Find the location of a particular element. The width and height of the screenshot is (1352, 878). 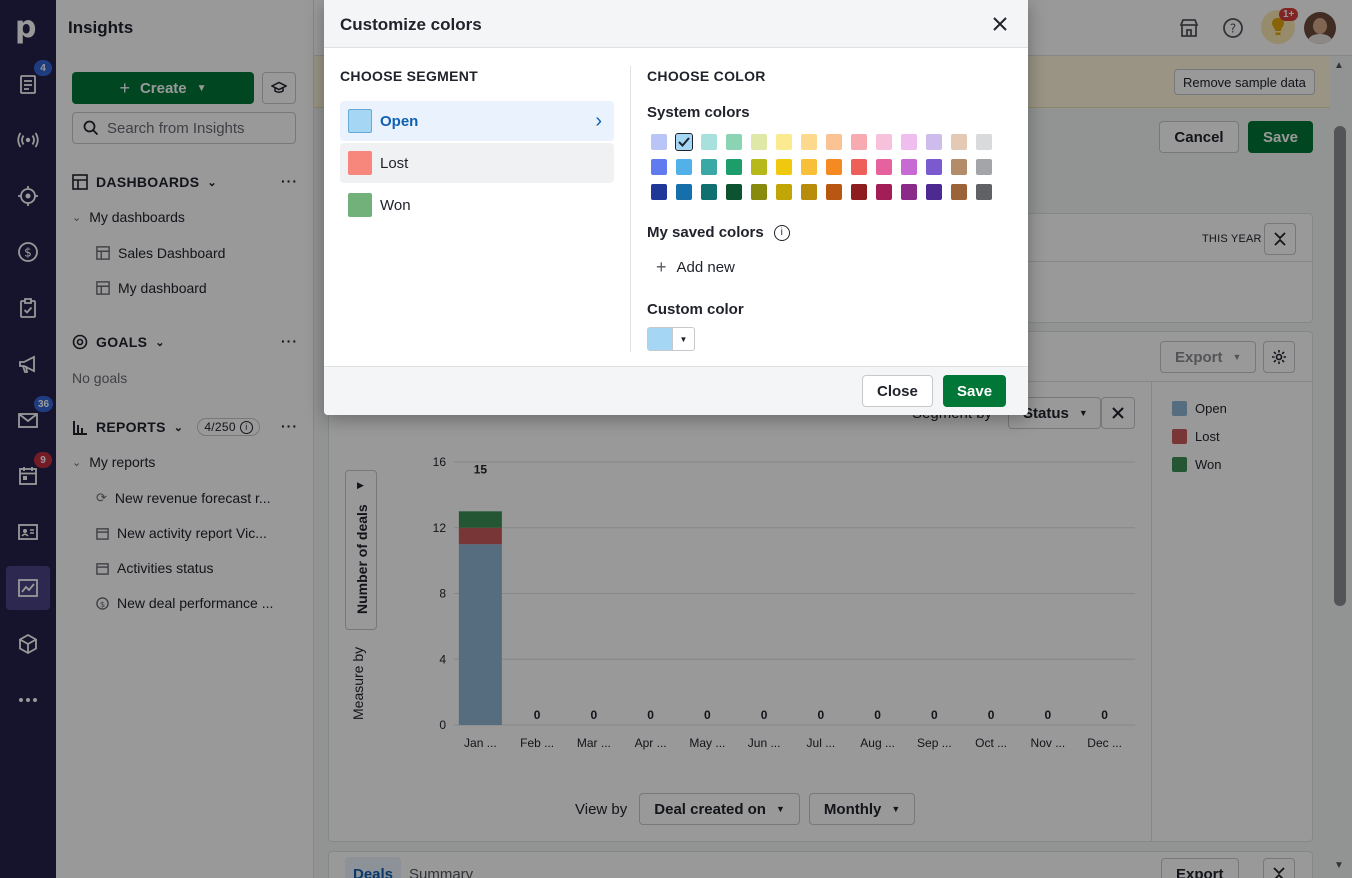

reports-section-header: REPORTS ⌄ 4/250 i ··· is located at coordinates (185, 427).